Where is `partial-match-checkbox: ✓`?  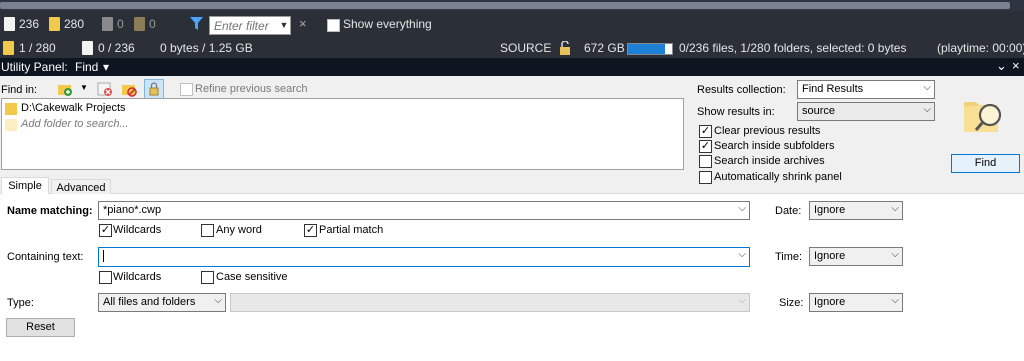 partial-match-checkbox: ✓ is located at coordinates (310, 230).